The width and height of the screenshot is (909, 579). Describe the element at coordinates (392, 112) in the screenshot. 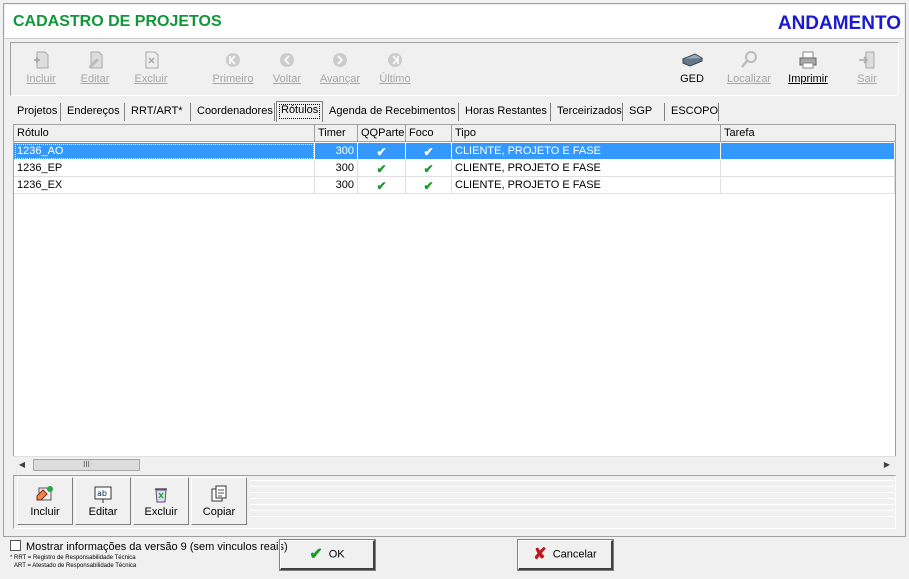

I see `tab-agenda-de-recebimentos: Agenda de Recebimentos` at that location.